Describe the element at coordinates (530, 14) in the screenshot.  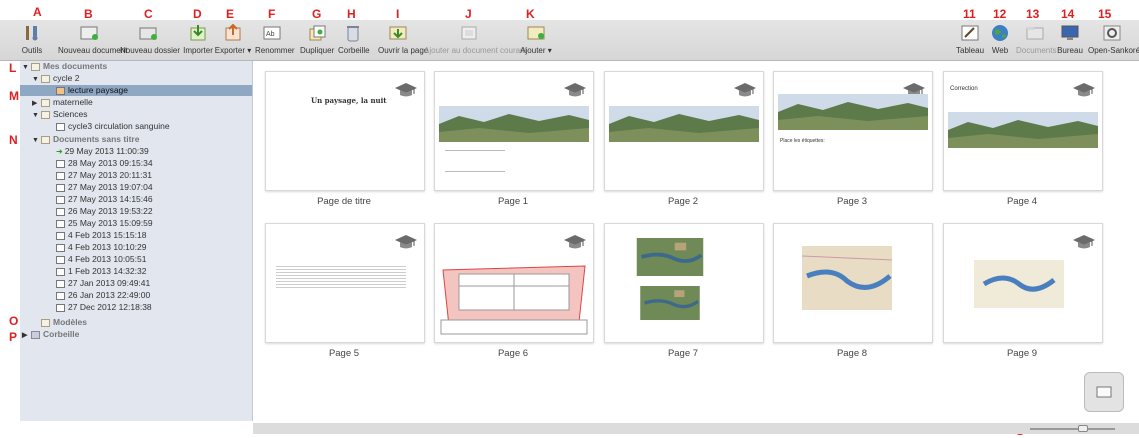
I see `annotation-letter-k: K` at that location.